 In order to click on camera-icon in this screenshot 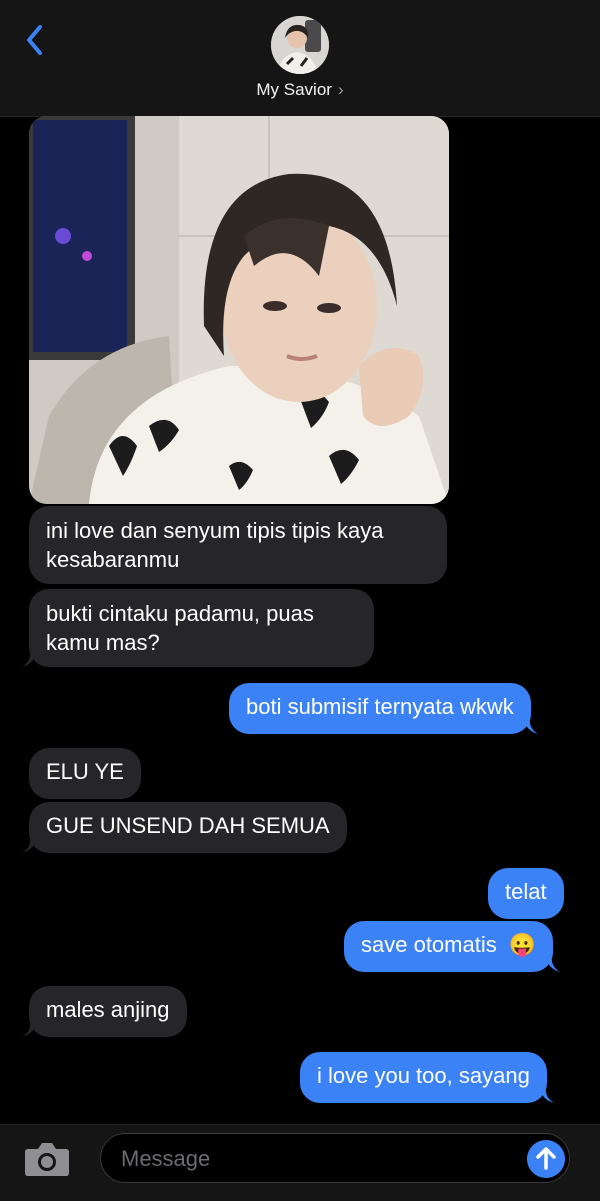, I will do `click(47, 1159)`.